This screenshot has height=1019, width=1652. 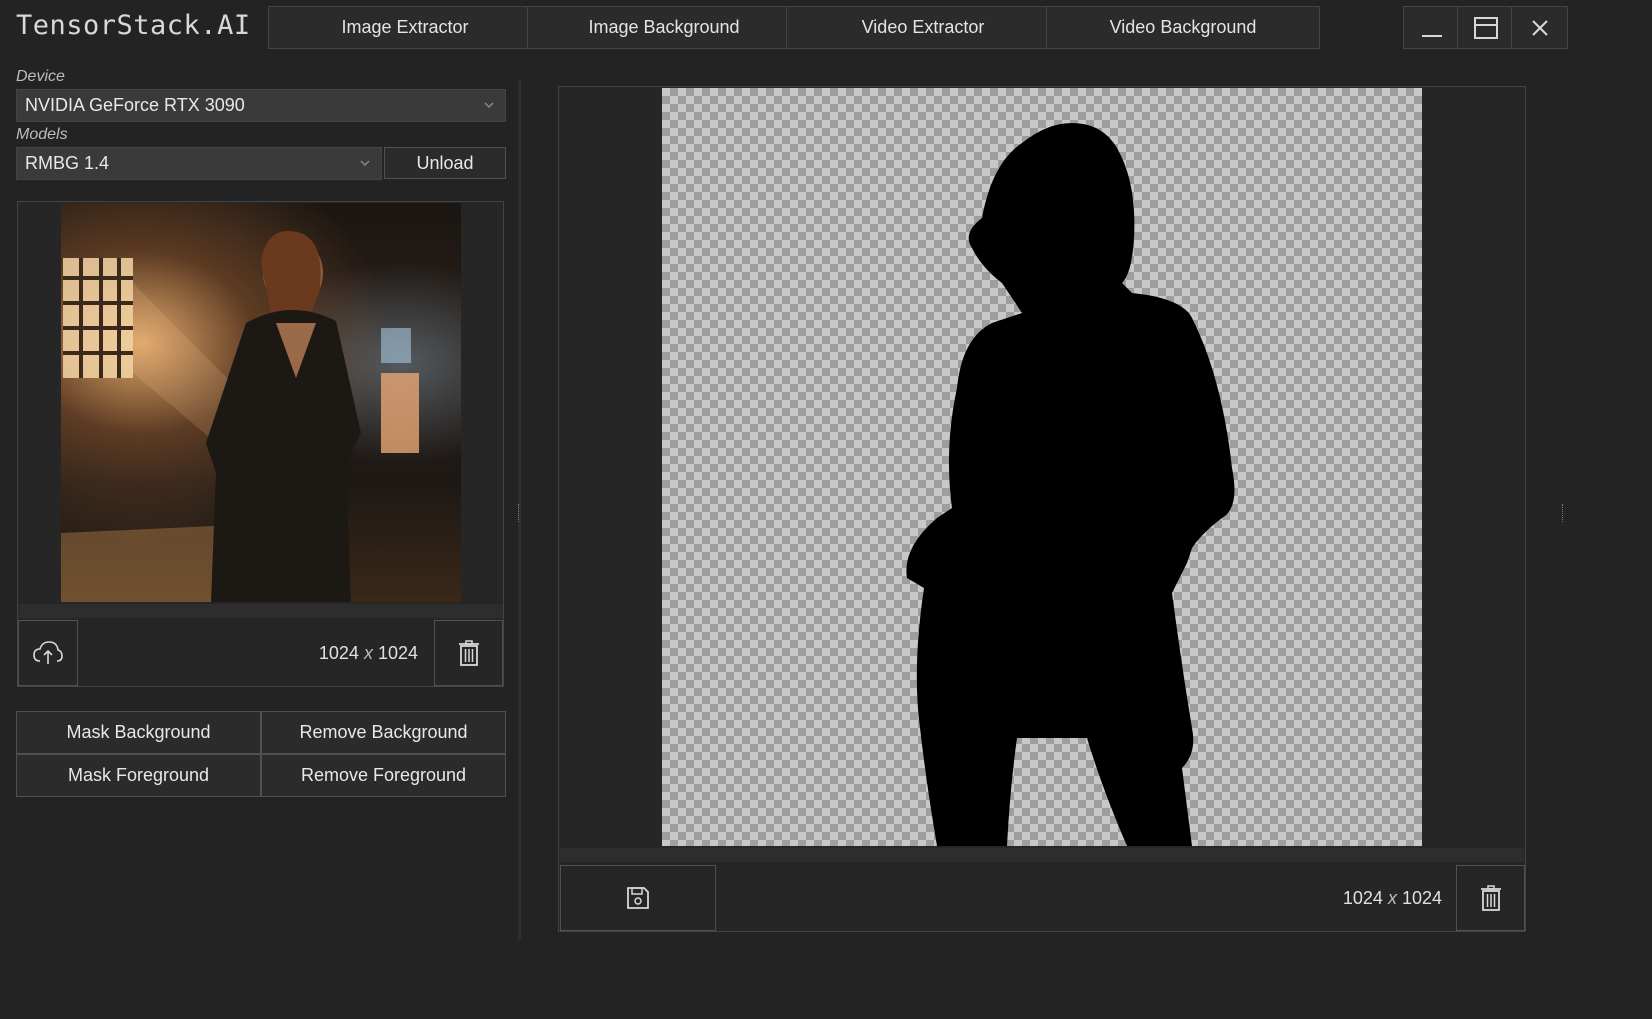 What do you see at coordinates (260, 611) in the screenshot?
I see `input-image-separator` at bounding box center [260, 611].